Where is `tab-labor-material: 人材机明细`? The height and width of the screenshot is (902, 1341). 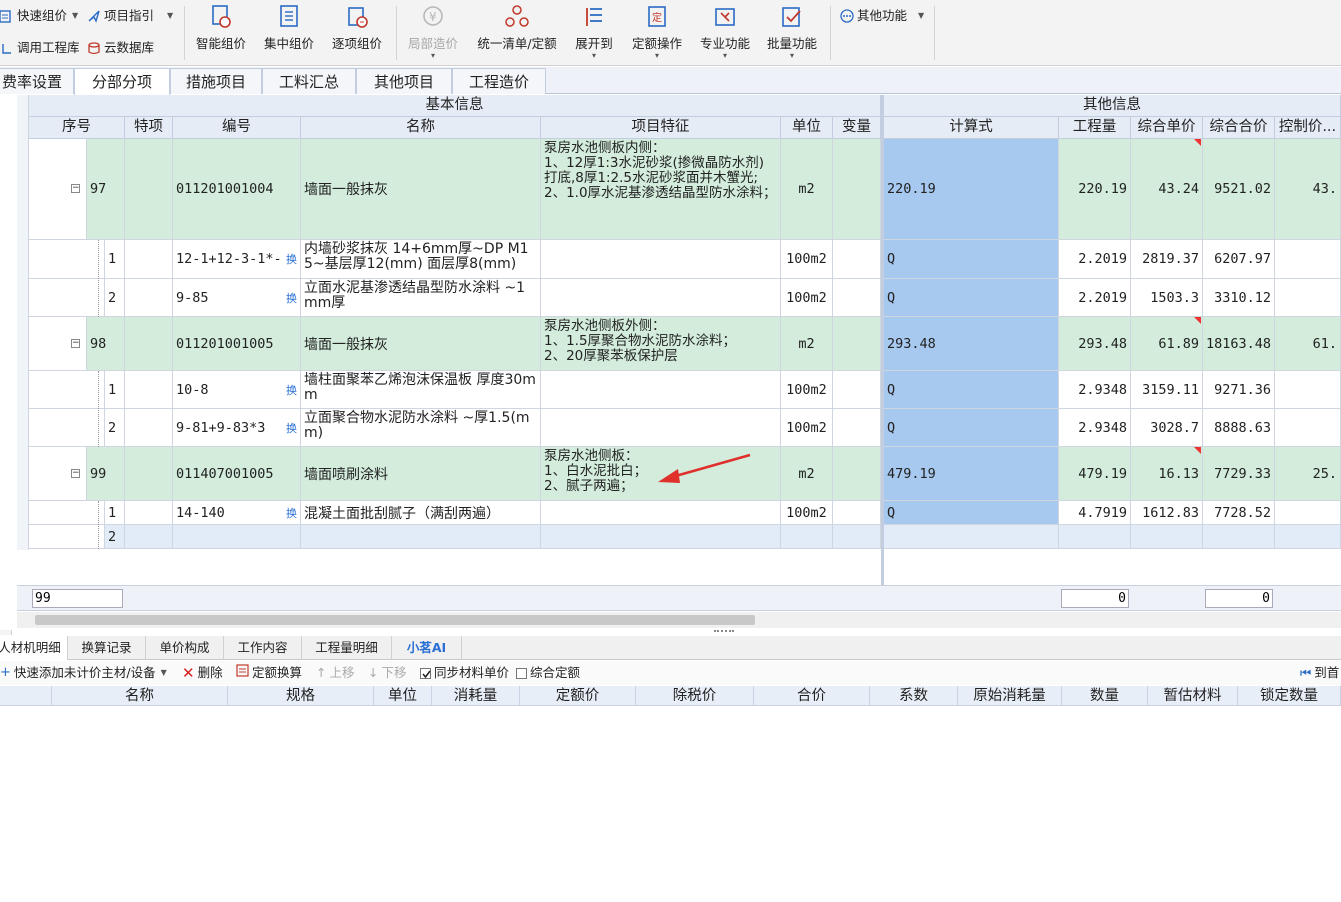
tab-labor-material: 人材机明细 is located at coordinates (34, 648).